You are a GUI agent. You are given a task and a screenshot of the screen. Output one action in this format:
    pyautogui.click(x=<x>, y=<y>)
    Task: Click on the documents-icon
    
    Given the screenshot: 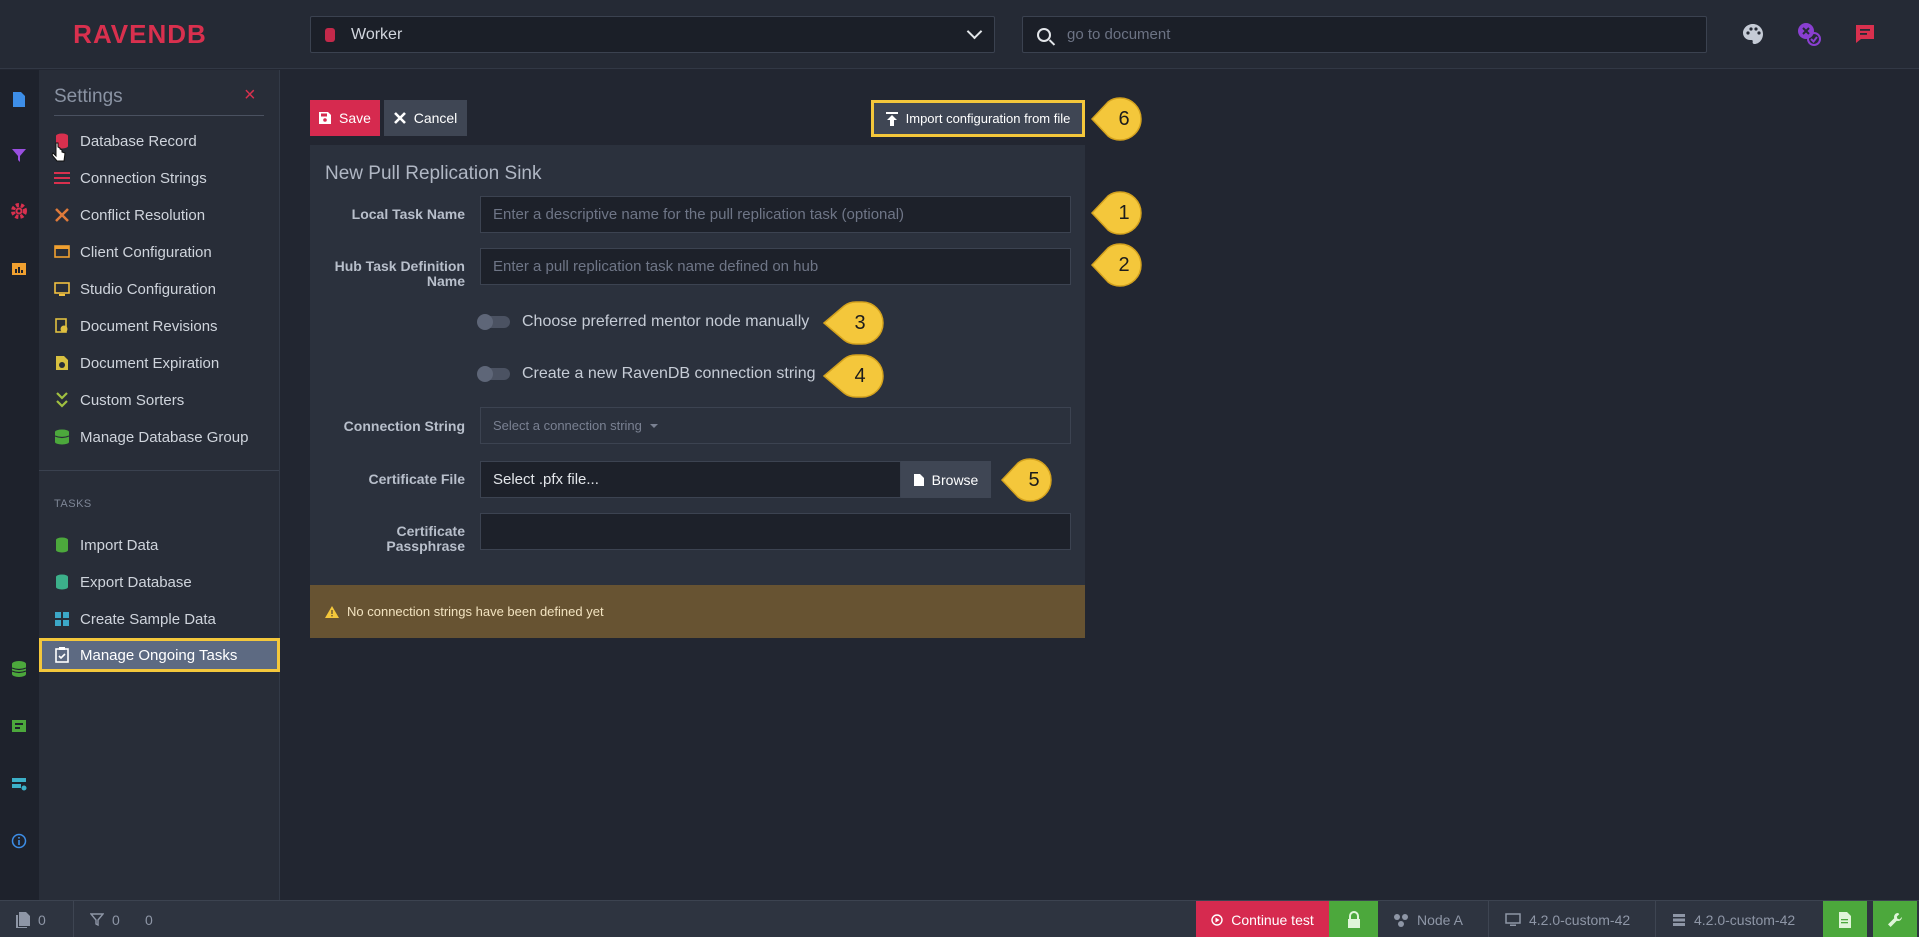 What is the action you would take?
    pyautogui.click(x=23, y=919)
    